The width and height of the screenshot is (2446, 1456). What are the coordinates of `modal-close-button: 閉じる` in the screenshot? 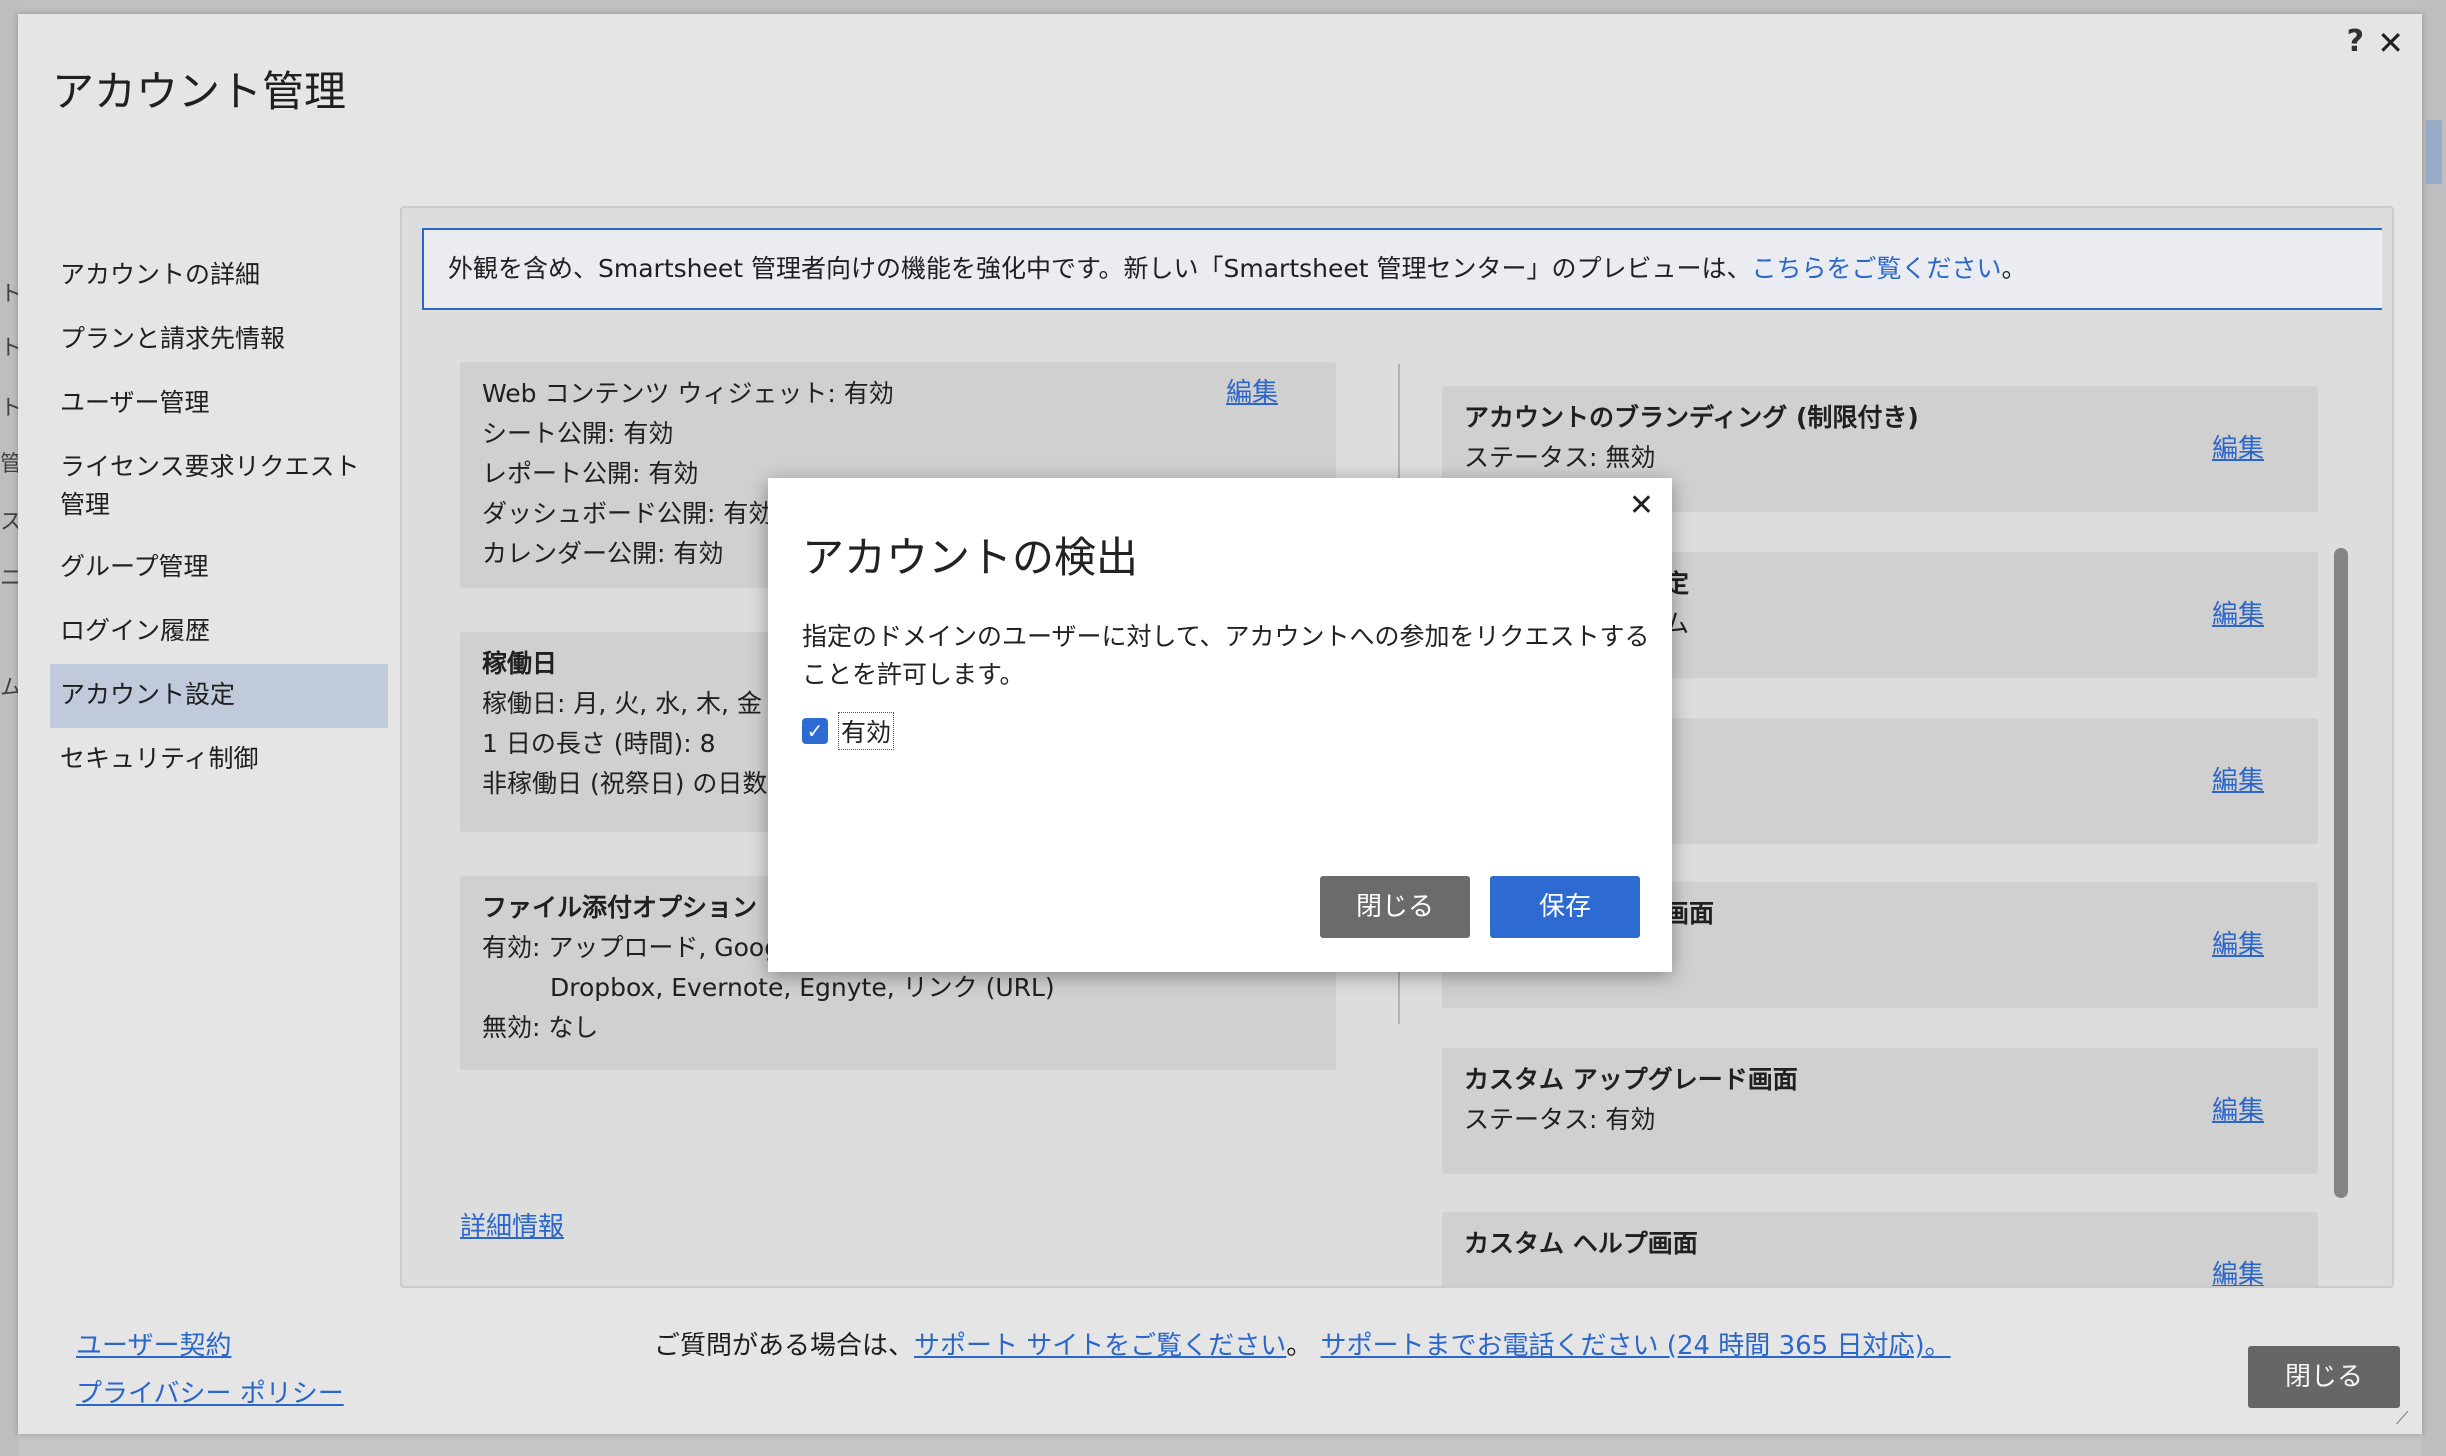 It's located at (1395, 907).